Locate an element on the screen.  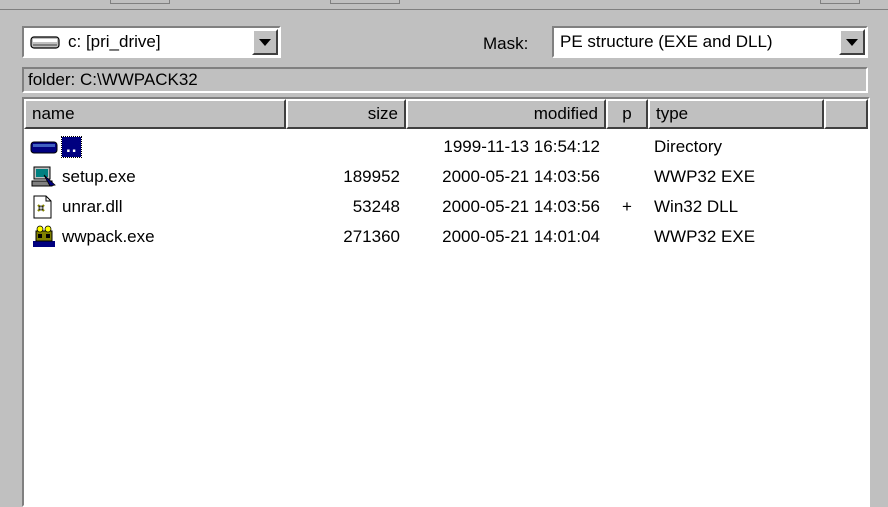
drive-select: c: [pri_drive] is located at coordinates (151, 42).